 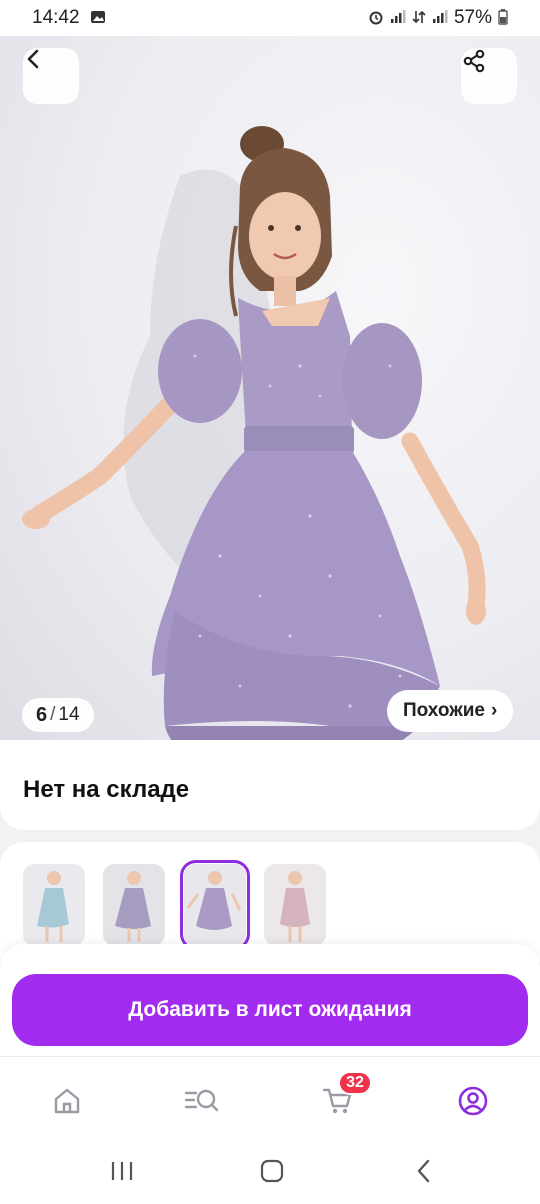 I want to click on recent-apps-button, so click(x=122, y=1171).